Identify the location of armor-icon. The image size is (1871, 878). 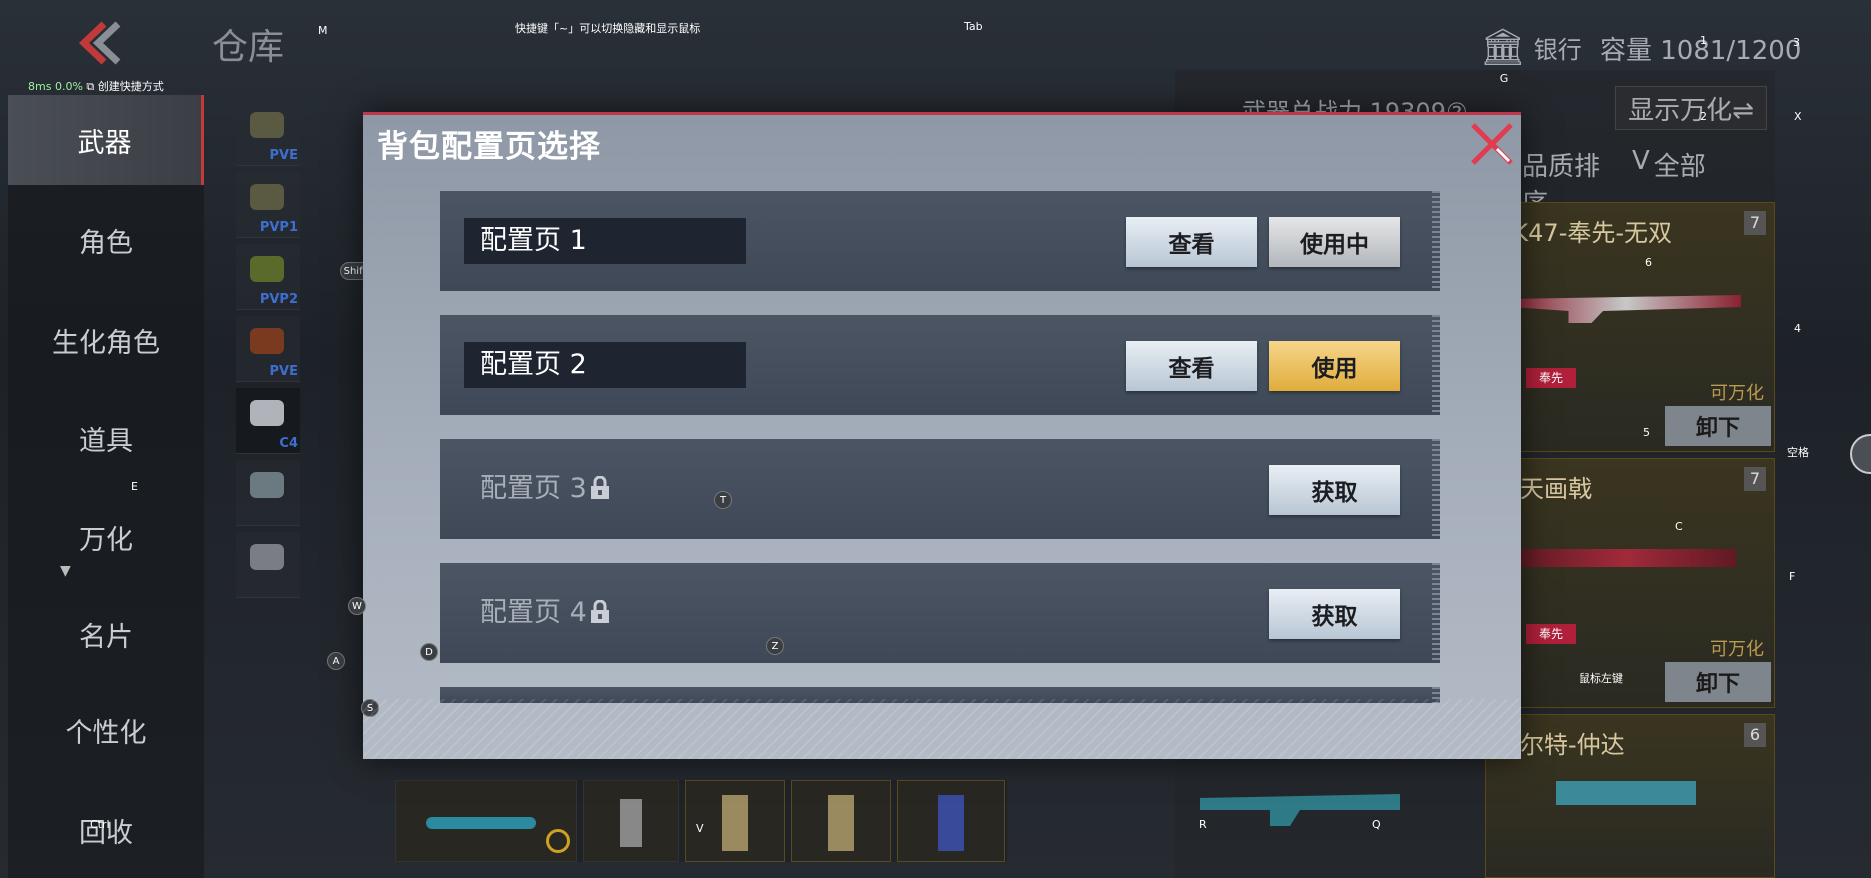
(267, 557).